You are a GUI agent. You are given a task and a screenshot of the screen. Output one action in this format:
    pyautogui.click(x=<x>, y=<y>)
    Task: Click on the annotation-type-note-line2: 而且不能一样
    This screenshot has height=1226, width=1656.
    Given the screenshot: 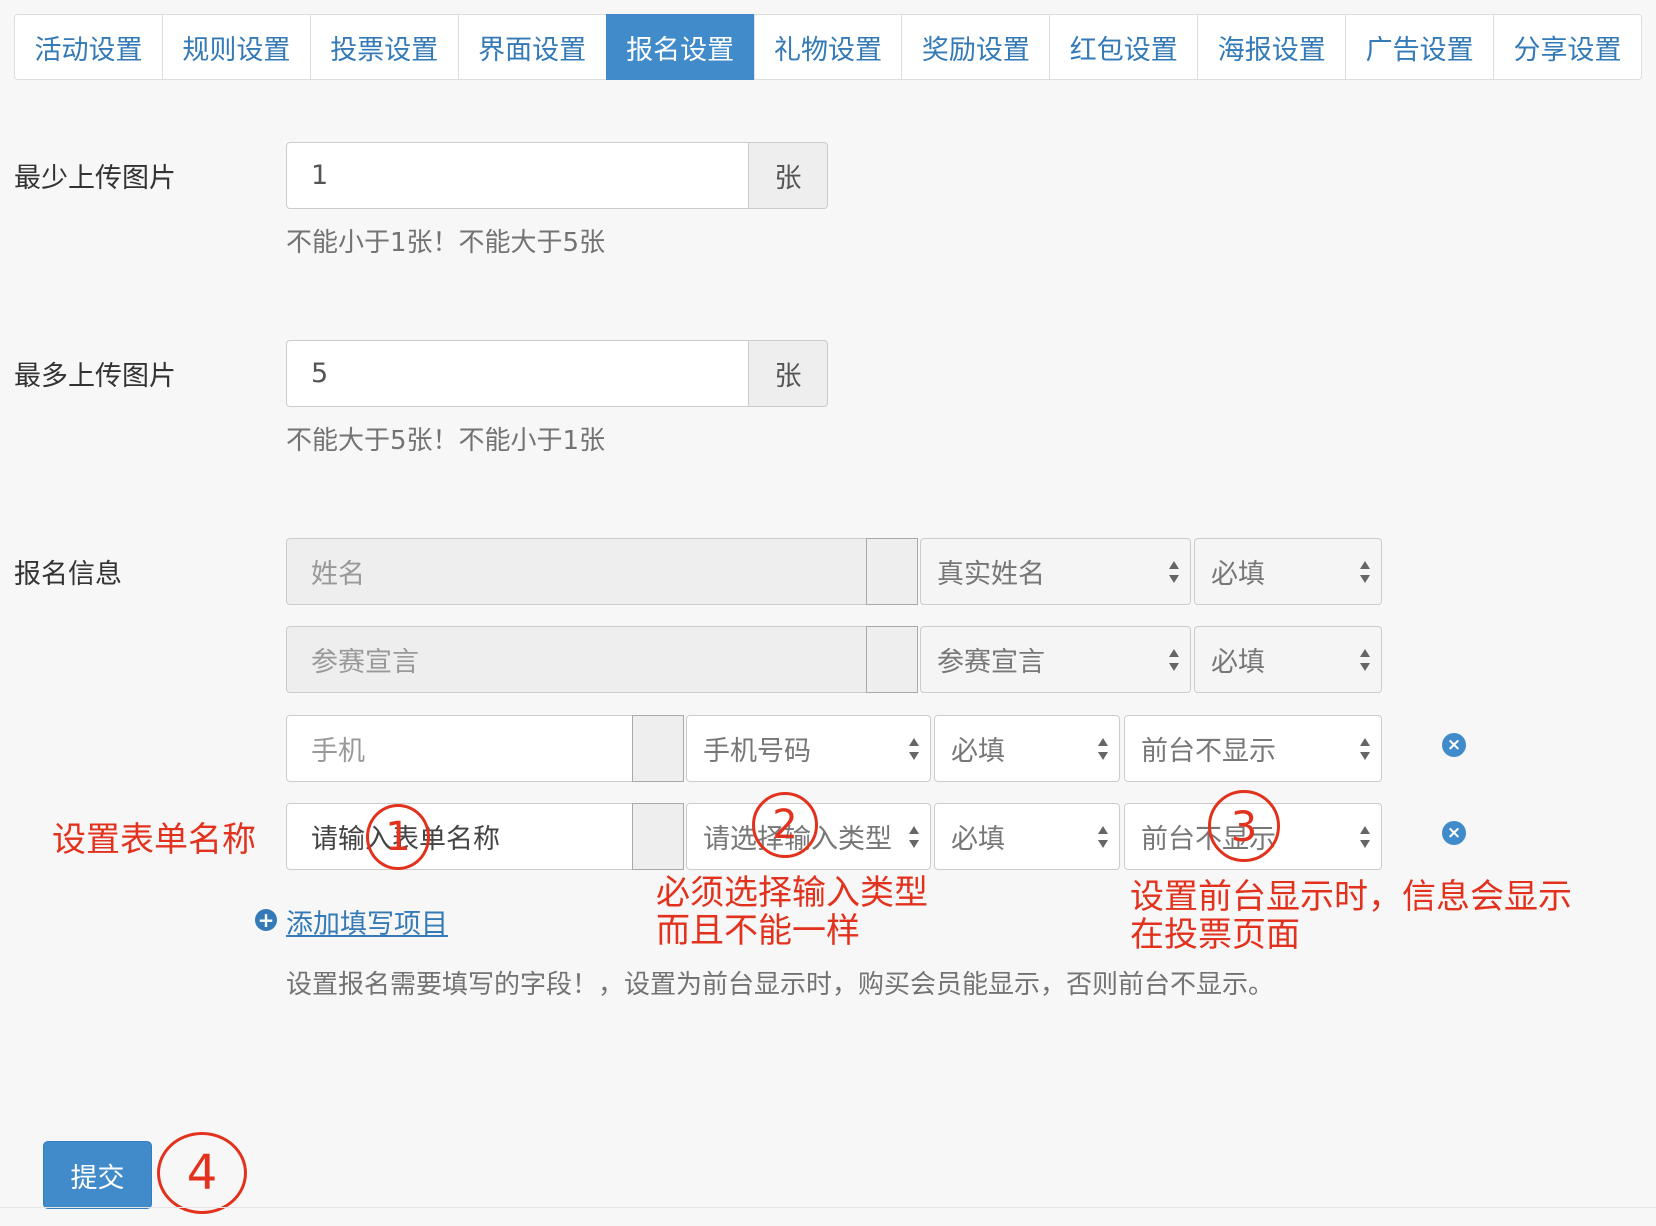 What is the action you would take?
    pyautogui.click(x=758, y=931)
    